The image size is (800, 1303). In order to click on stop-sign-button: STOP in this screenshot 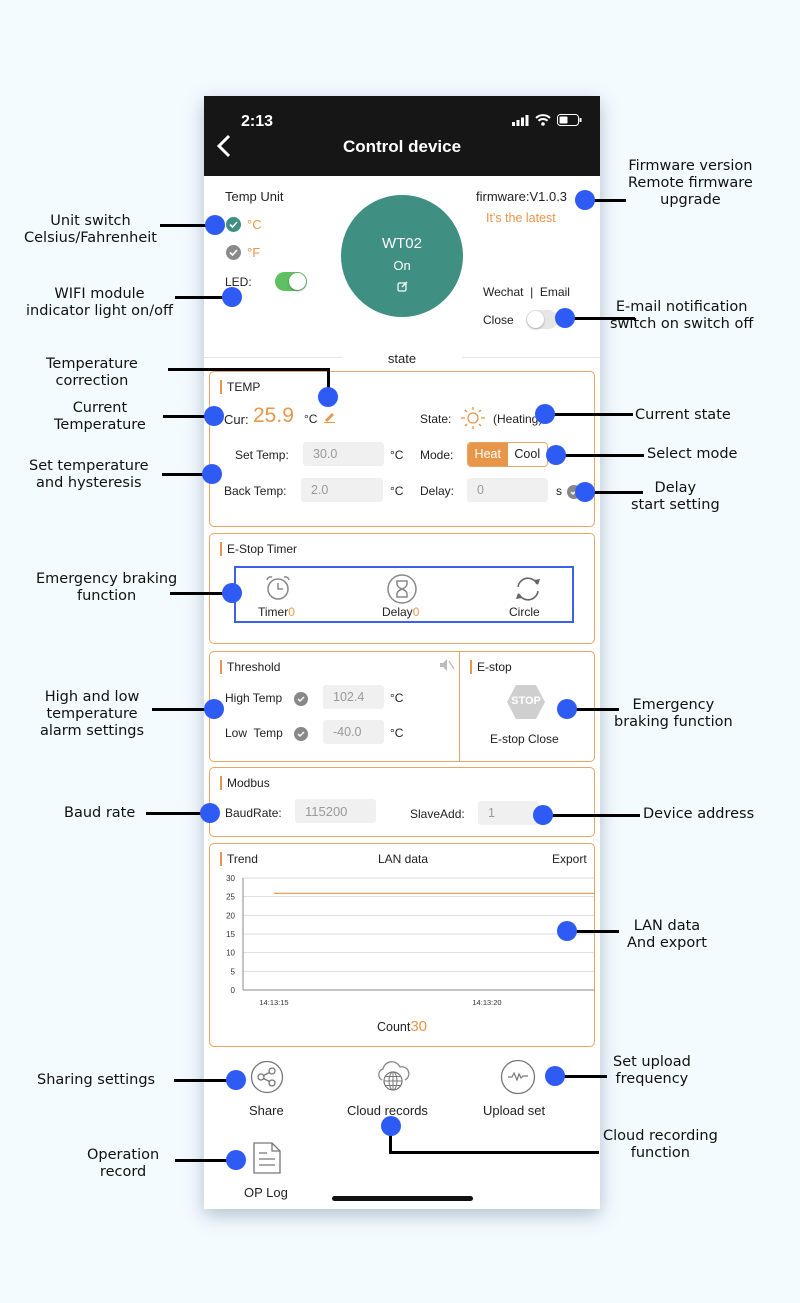, I will do `click(526, 702)`.